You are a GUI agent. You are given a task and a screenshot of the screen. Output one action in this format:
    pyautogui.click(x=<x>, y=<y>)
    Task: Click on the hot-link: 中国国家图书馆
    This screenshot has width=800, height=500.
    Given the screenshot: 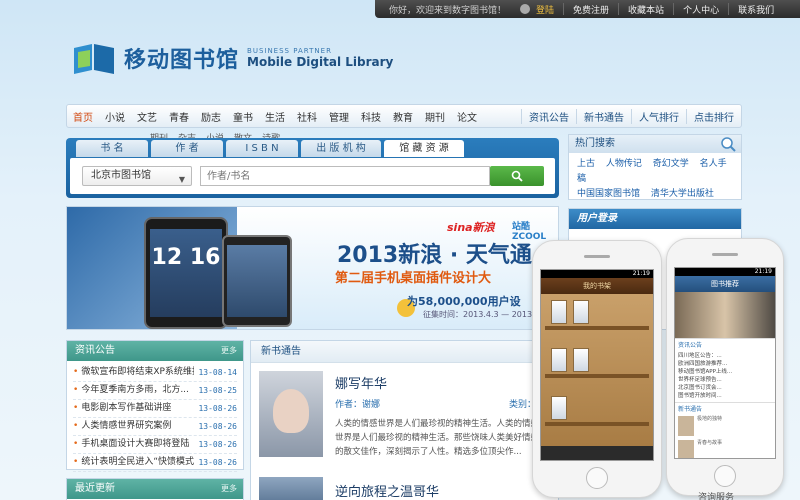 What is the action you would take?
    pyautogui.click(x=608, y=194)
    